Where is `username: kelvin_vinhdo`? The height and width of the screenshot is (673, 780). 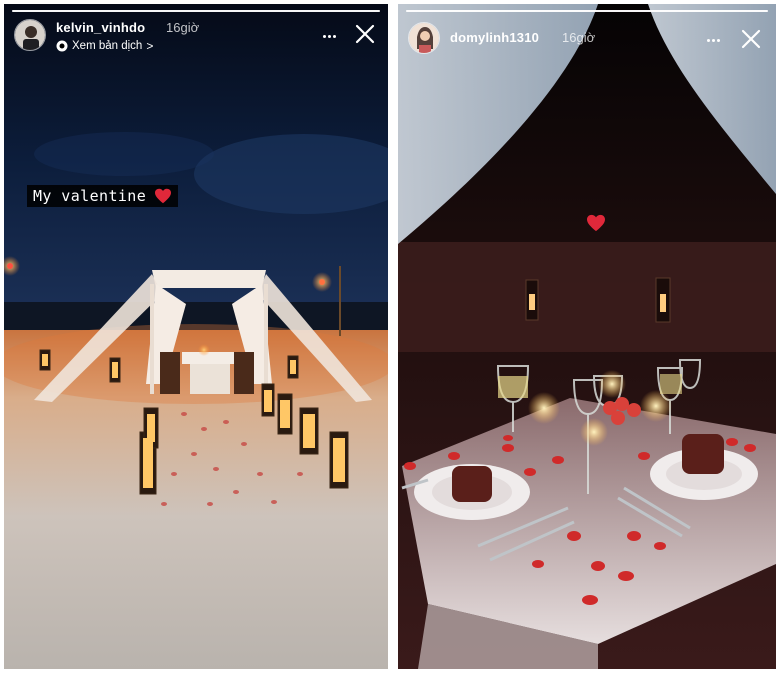
username: kelvin_vinhdo is located at coordinates (100, 27).